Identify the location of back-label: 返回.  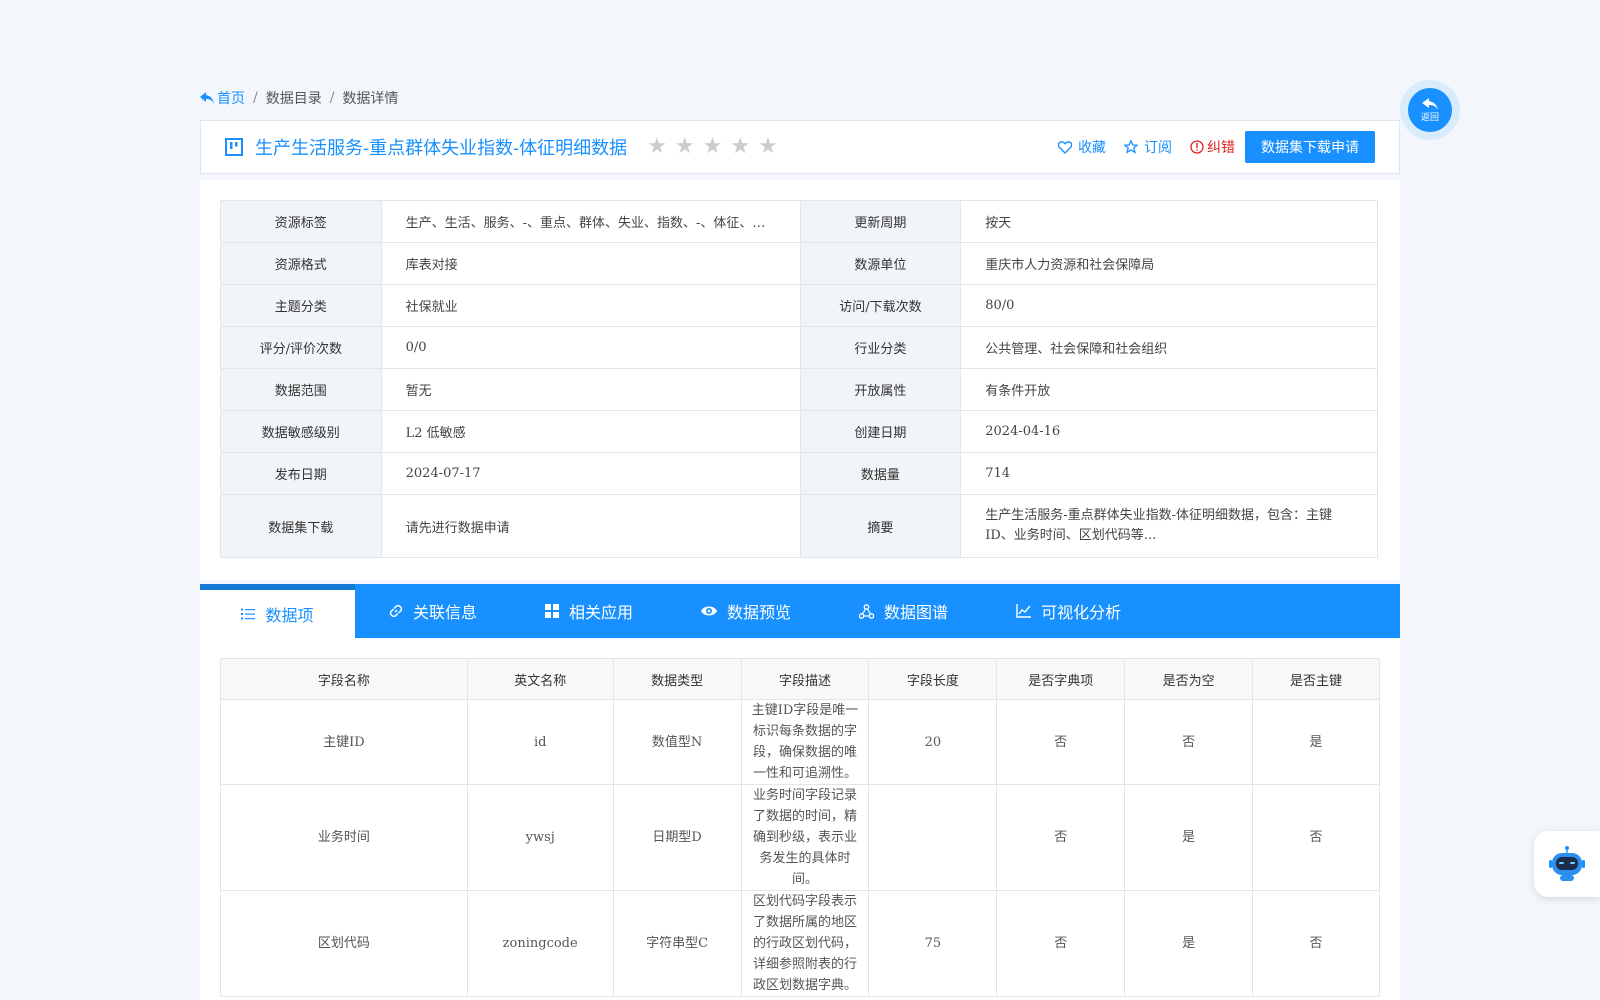
(1429, 116).